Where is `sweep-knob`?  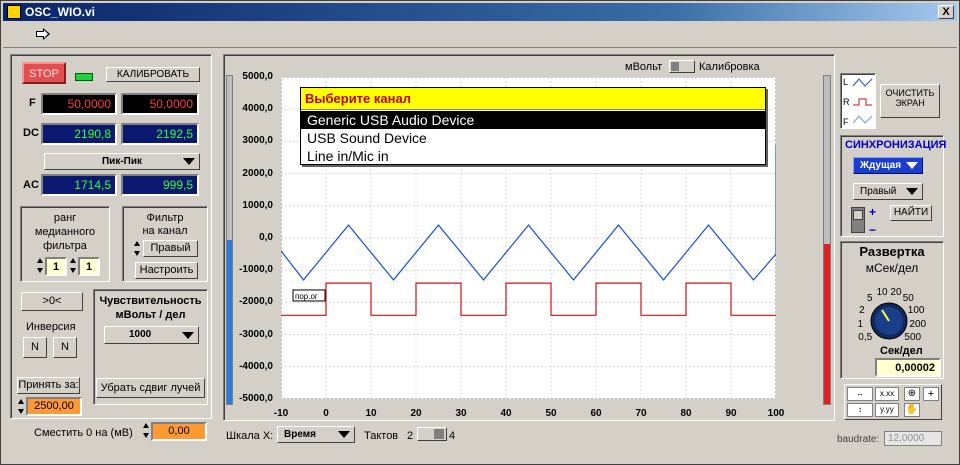
sweep-knob is located at coordinates (889, 321).